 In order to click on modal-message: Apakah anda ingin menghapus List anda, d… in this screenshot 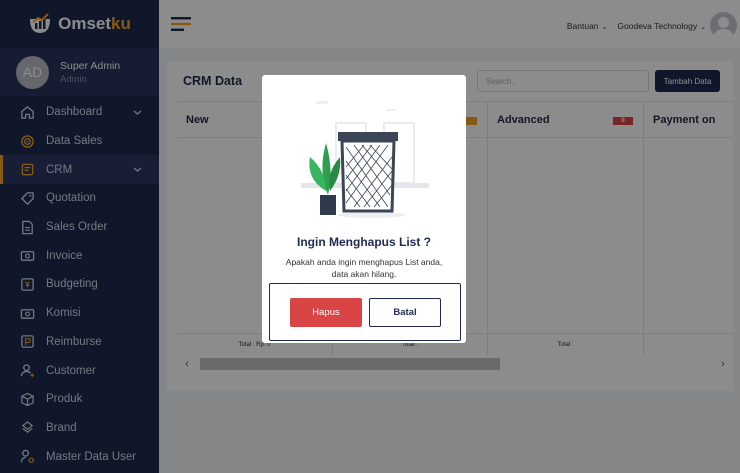, I will do `click(364, 268)`.